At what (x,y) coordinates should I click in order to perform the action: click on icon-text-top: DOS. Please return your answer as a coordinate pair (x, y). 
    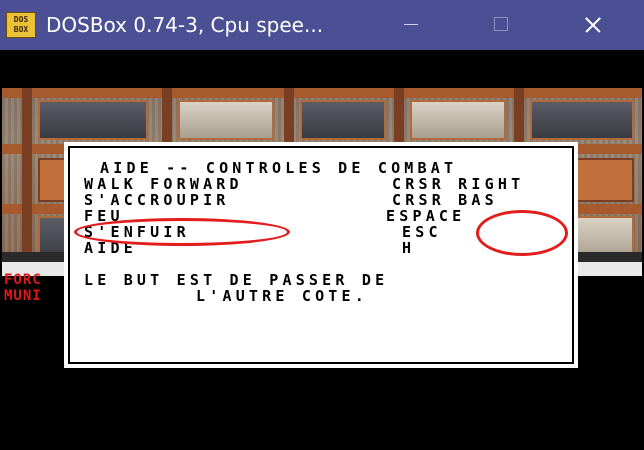
    Looking at the image, I should click on (21, 19).